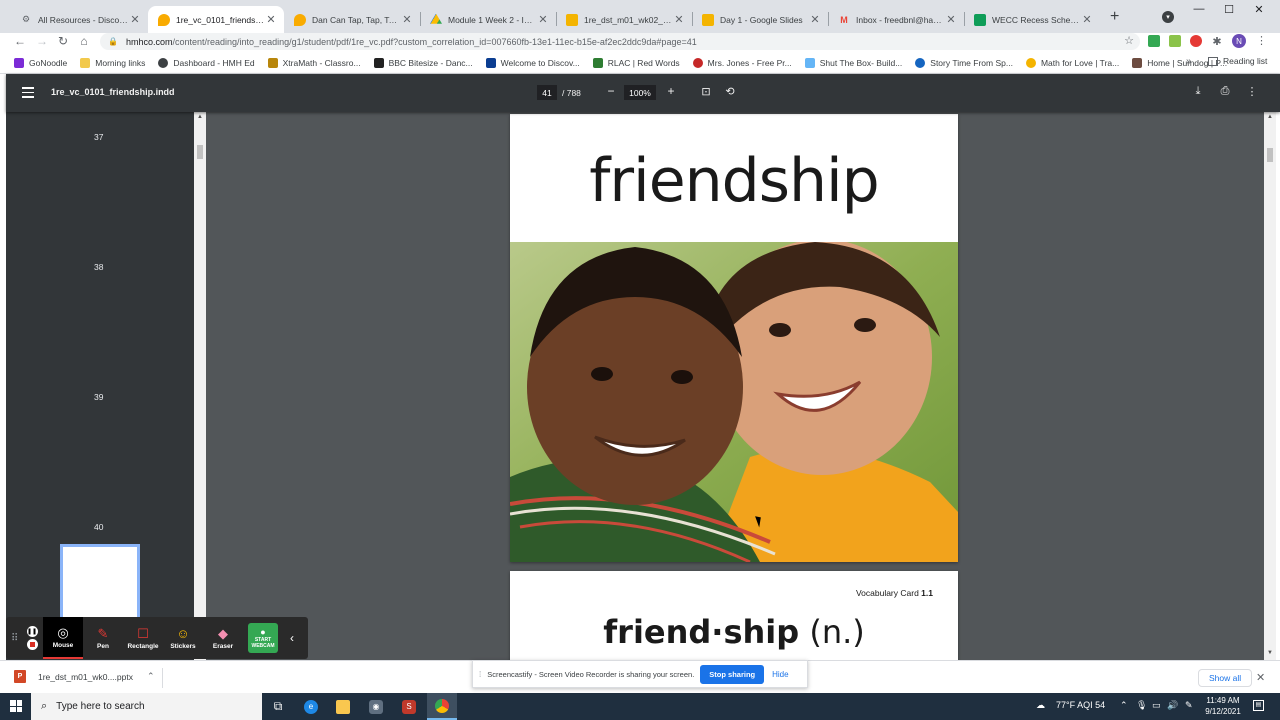 Image resolution: width=1280 pixels, height=720 pixels. I want to click on reload-icon: ↻, so click(63, 41).